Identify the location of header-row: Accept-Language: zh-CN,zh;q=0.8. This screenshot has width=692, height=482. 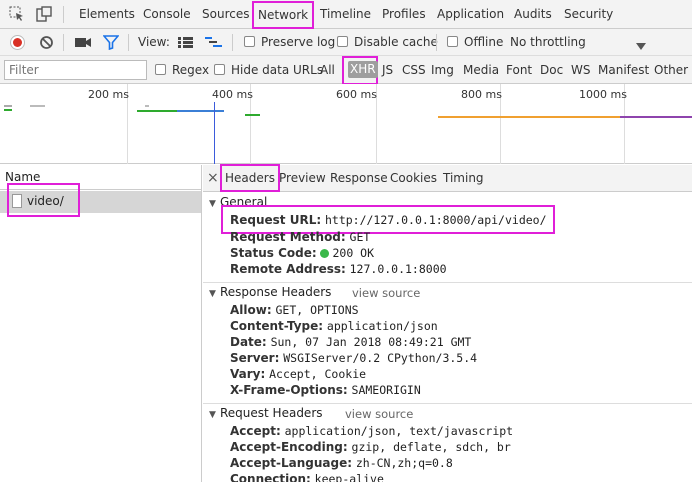
(341, 463).